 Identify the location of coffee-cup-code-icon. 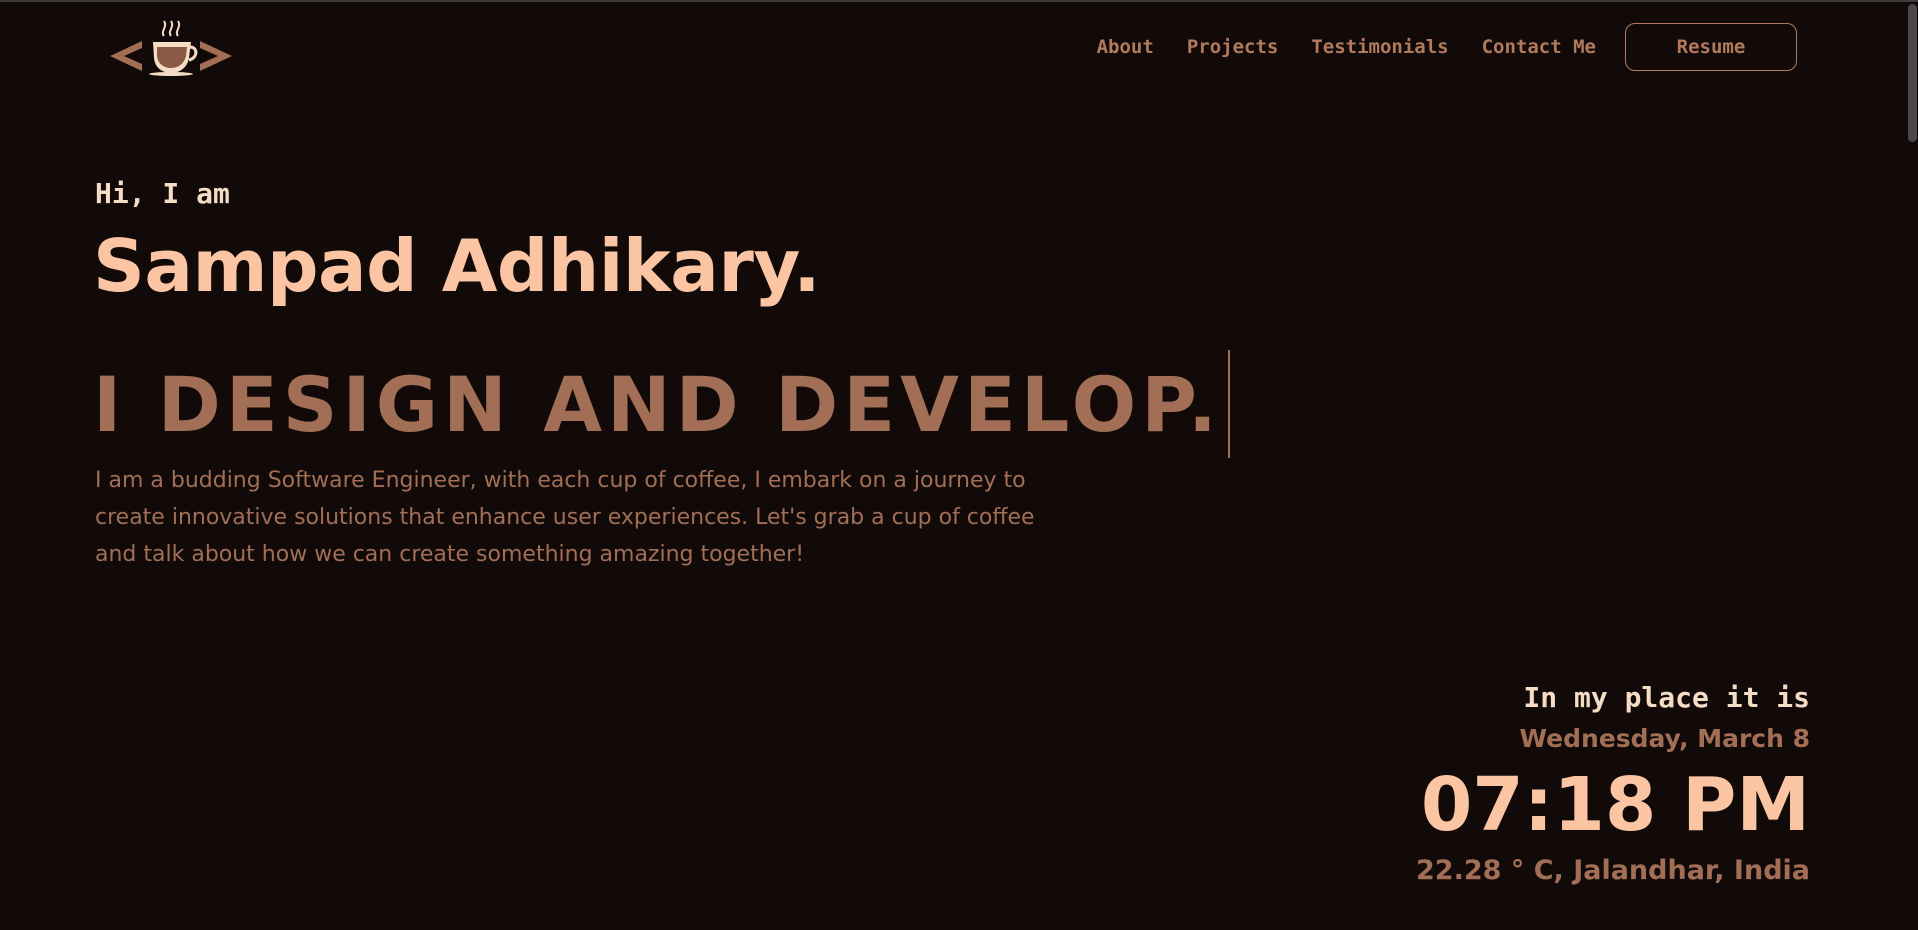
(171, 48).